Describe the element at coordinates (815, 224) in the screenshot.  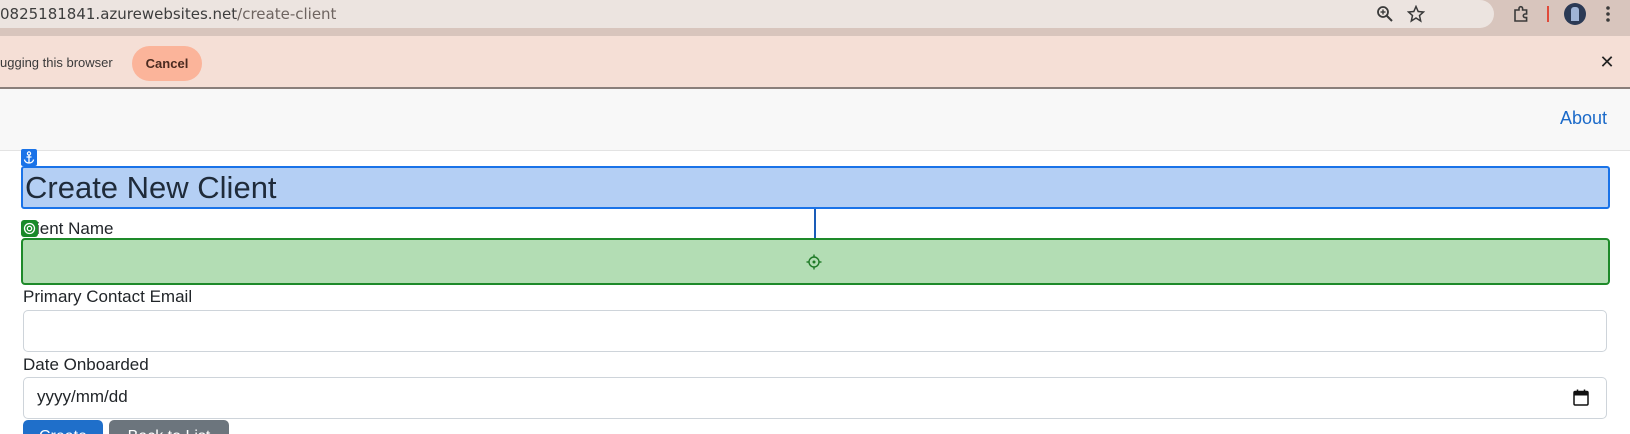
I see `connector-line` at that location.